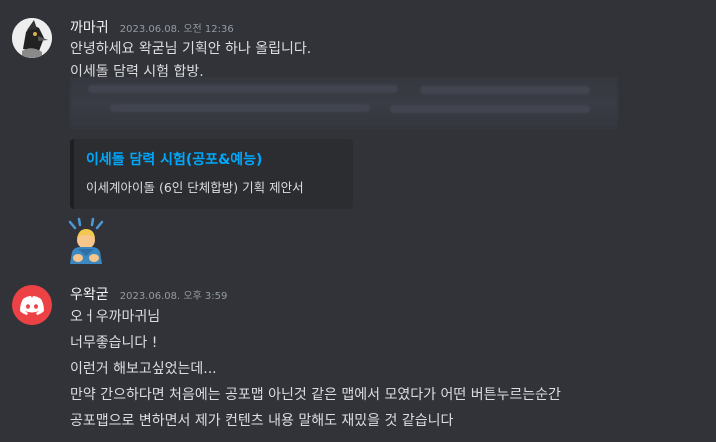 The width and height of the screenshot is (716, 442). I want to click on embed-title-link: 이세돌 담력 시험(공포&예능), so click(174, 159).